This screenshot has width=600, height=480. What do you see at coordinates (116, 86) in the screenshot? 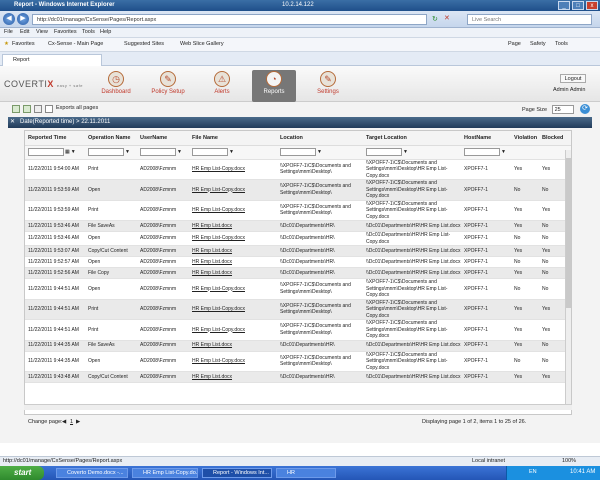
I see `nav-dashboard: ◷ Dashboard` at bounding box center [116, 86].